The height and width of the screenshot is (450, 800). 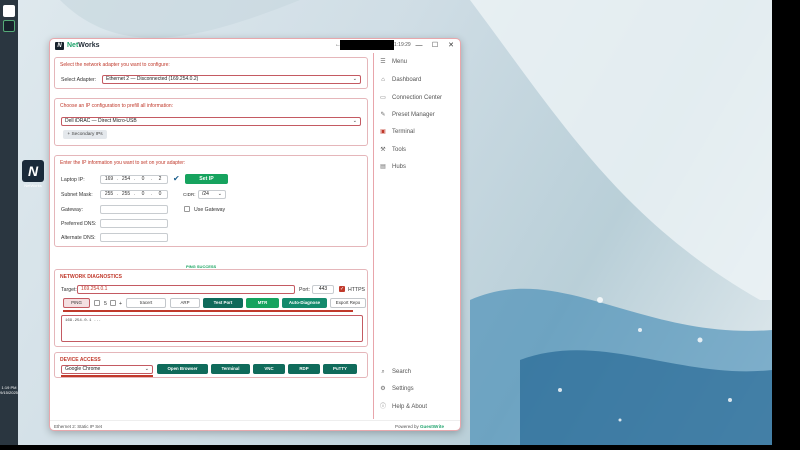 I want to click on ip-octet: 0, so click(x=160, y=194).